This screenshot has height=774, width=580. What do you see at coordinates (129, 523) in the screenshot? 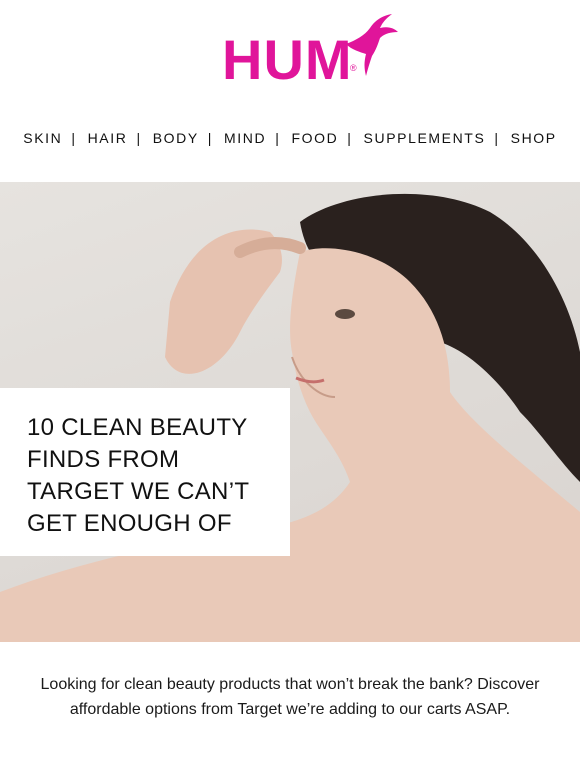
I see `hero-title-line: GET ENOUGH OF` at bounding box center [129, 523].